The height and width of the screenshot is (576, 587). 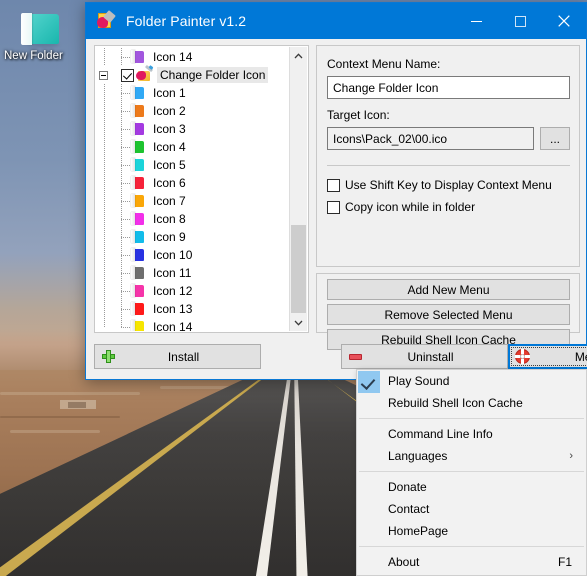 I want to click on uninstall-button: Uninstall, so click(x=424, y=356).